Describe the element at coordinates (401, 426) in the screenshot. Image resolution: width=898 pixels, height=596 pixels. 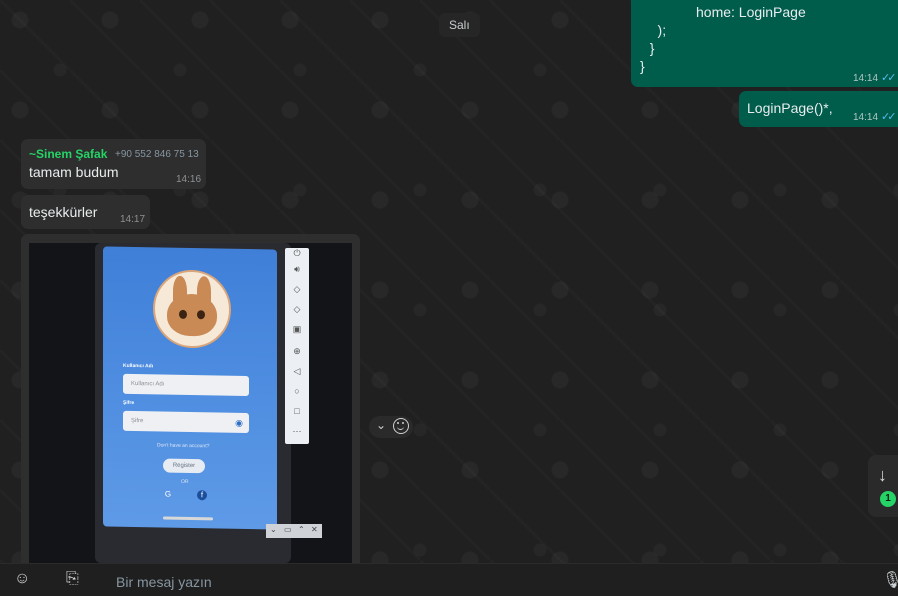
I see `emoji-reaction-icon` at that location.